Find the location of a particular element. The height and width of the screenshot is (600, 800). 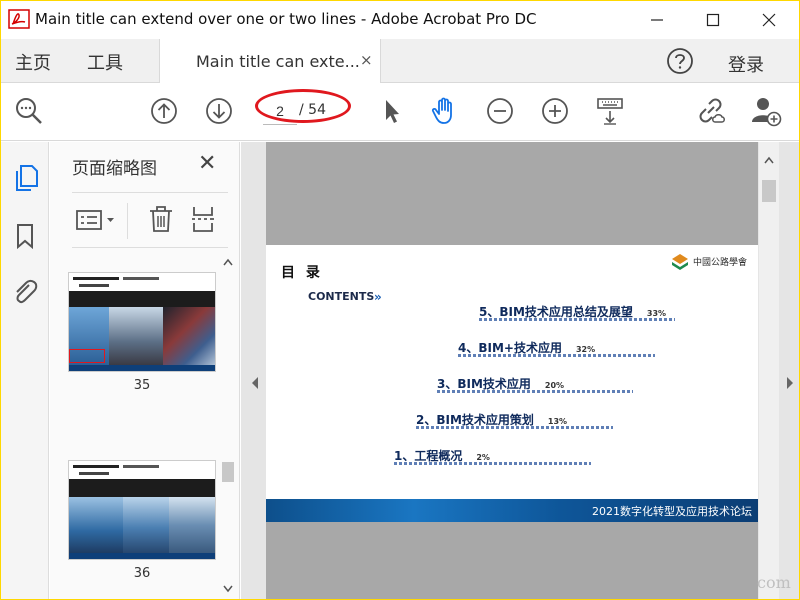

previous-page-icon is located at coordinates (164, 111).